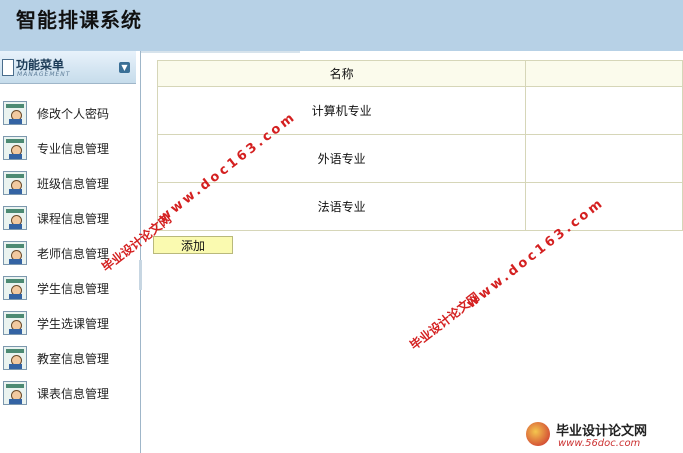 The width and height of the screenshot is (683, 453). What do you see at coordinates (73, 149) in the screenshot?
I see `sidebar-item-label: 专业信息管理` at bounding box center [73, 149].